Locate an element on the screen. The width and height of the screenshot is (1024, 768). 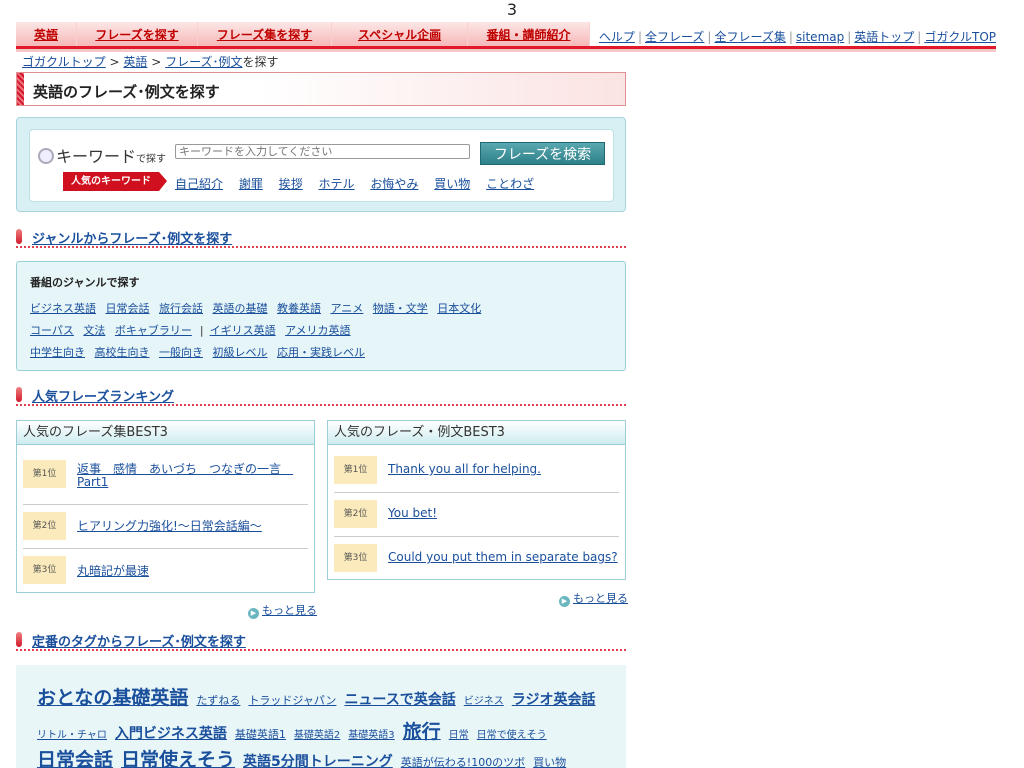
utility-links: ヘルプ | 全フレーズ | 全フレーズ集 | sitemap | 英語トップ | ゴガクルTOP is located at coordinates (797, 37).